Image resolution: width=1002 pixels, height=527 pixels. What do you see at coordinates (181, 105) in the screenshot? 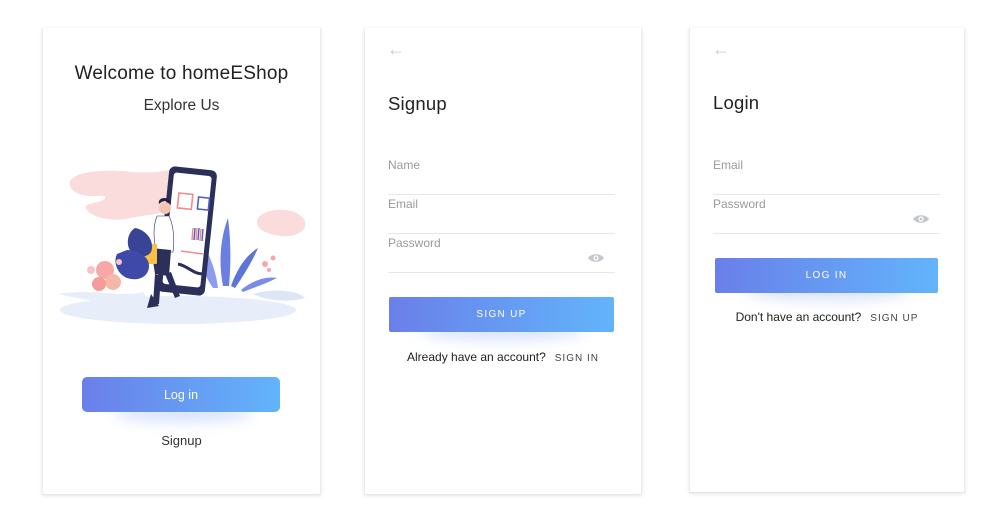
I see `welcome-subtitle: Explore Us` at bounding box center [181, 105].